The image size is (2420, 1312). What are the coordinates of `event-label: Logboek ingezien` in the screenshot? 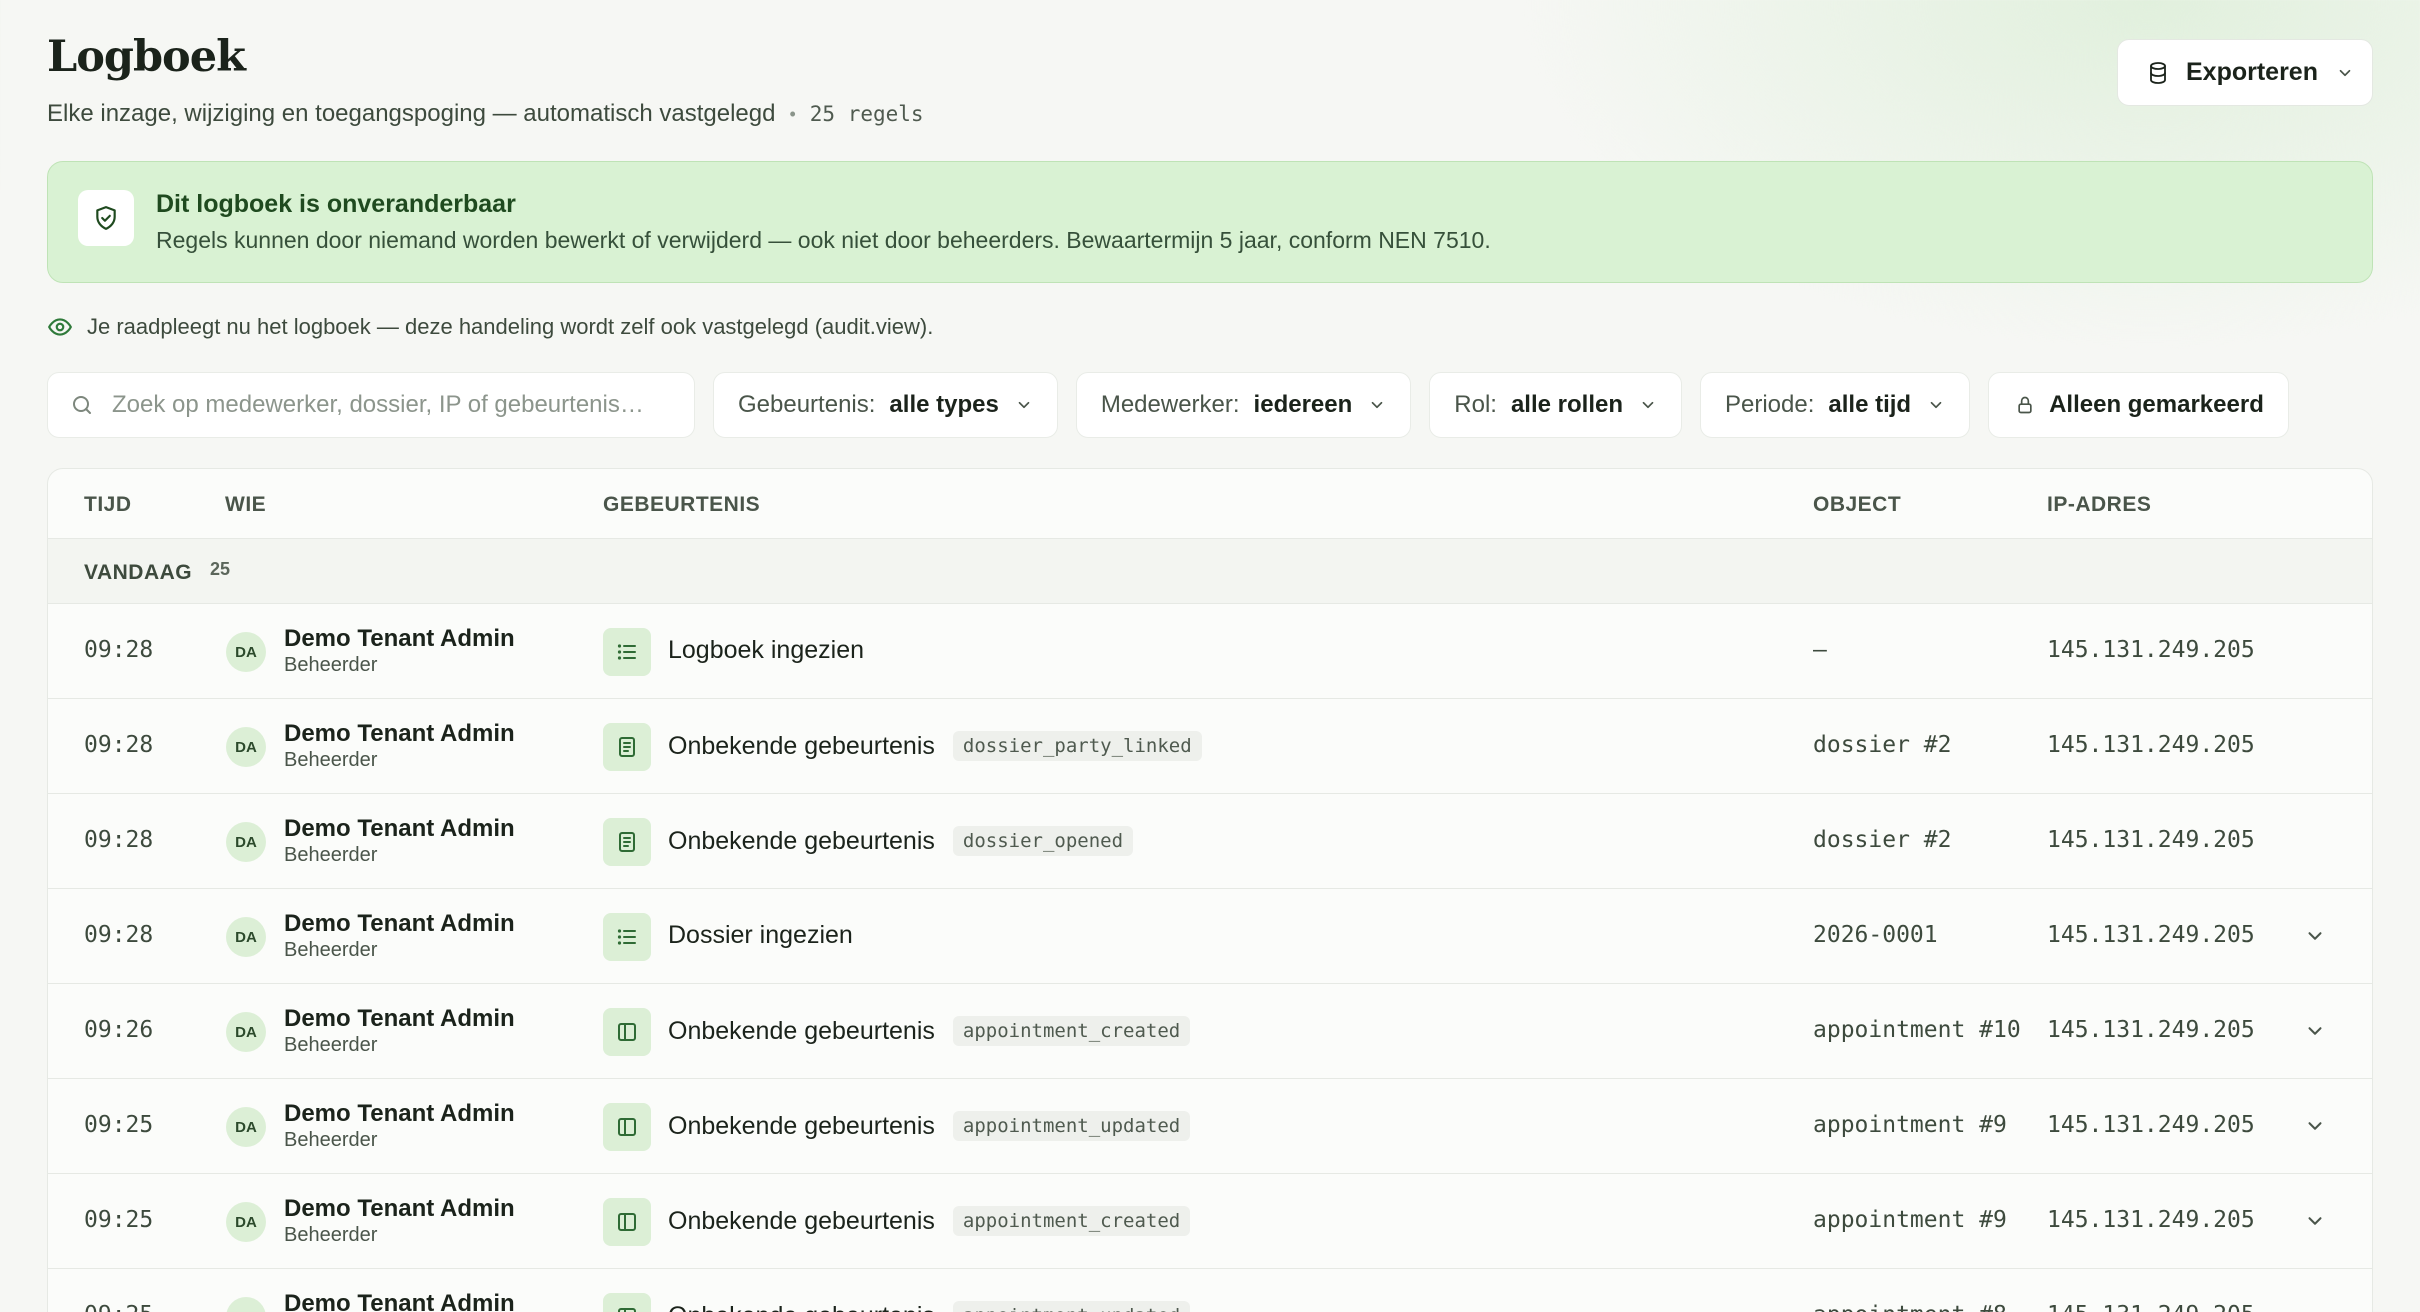 It's located at (766, 650).